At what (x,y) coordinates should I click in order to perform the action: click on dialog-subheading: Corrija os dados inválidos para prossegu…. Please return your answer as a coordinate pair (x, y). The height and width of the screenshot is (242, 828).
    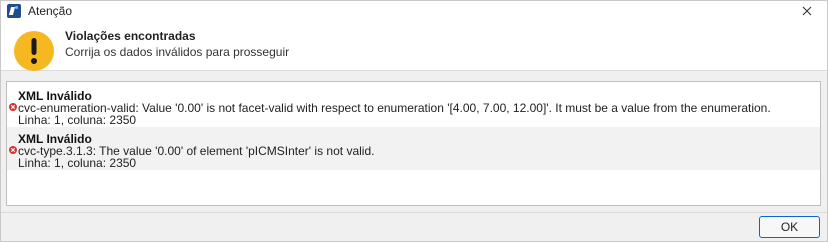
    Looking at the image, I should click on (177, 52).